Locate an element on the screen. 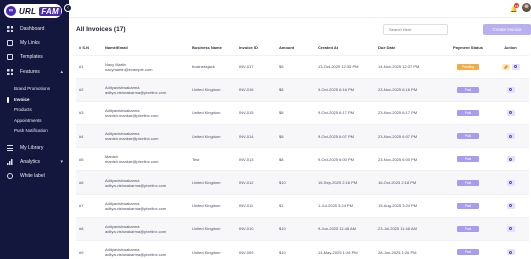 This screenshot has width=531, height=259. sidebar-item-my-library: My Library is located at coordinates (36, 148).